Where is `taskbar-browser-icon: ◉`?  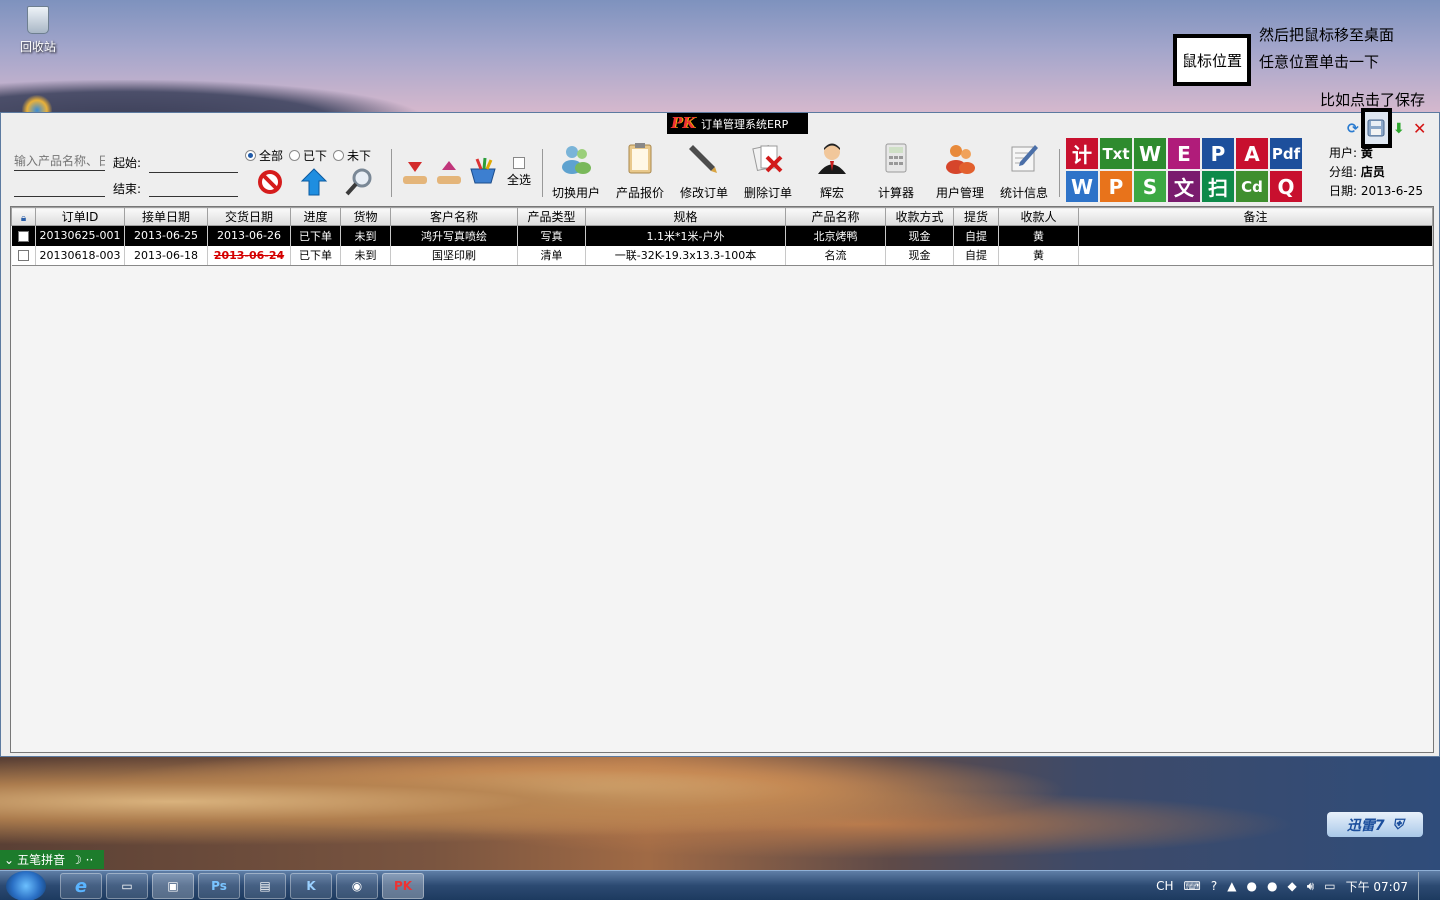 taskbar-browser-icon: ◉ is located at coordinates (357, 886).